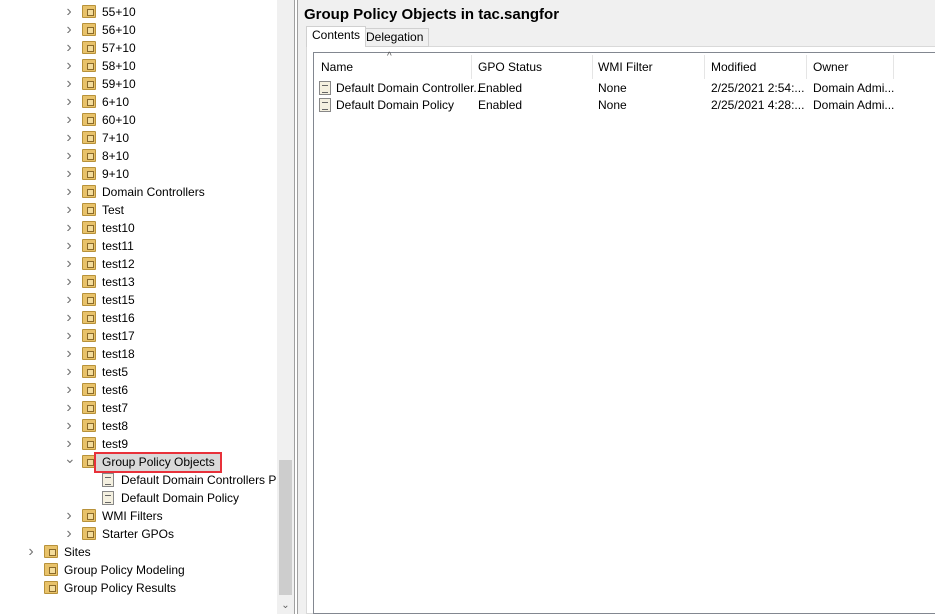 Image resolution: width=935 pixels, height=614 pixels. What do you see at coordinates (138, 66) in the screenshot?
I see `tree-item-ou: › 58+10` at bounding box center [138, 66].